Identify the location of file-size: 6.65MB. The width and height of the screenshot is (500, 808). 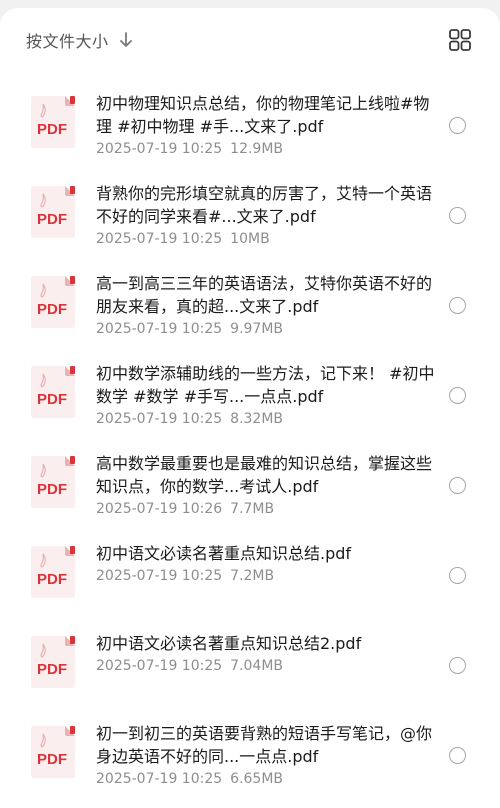
(257, 779).